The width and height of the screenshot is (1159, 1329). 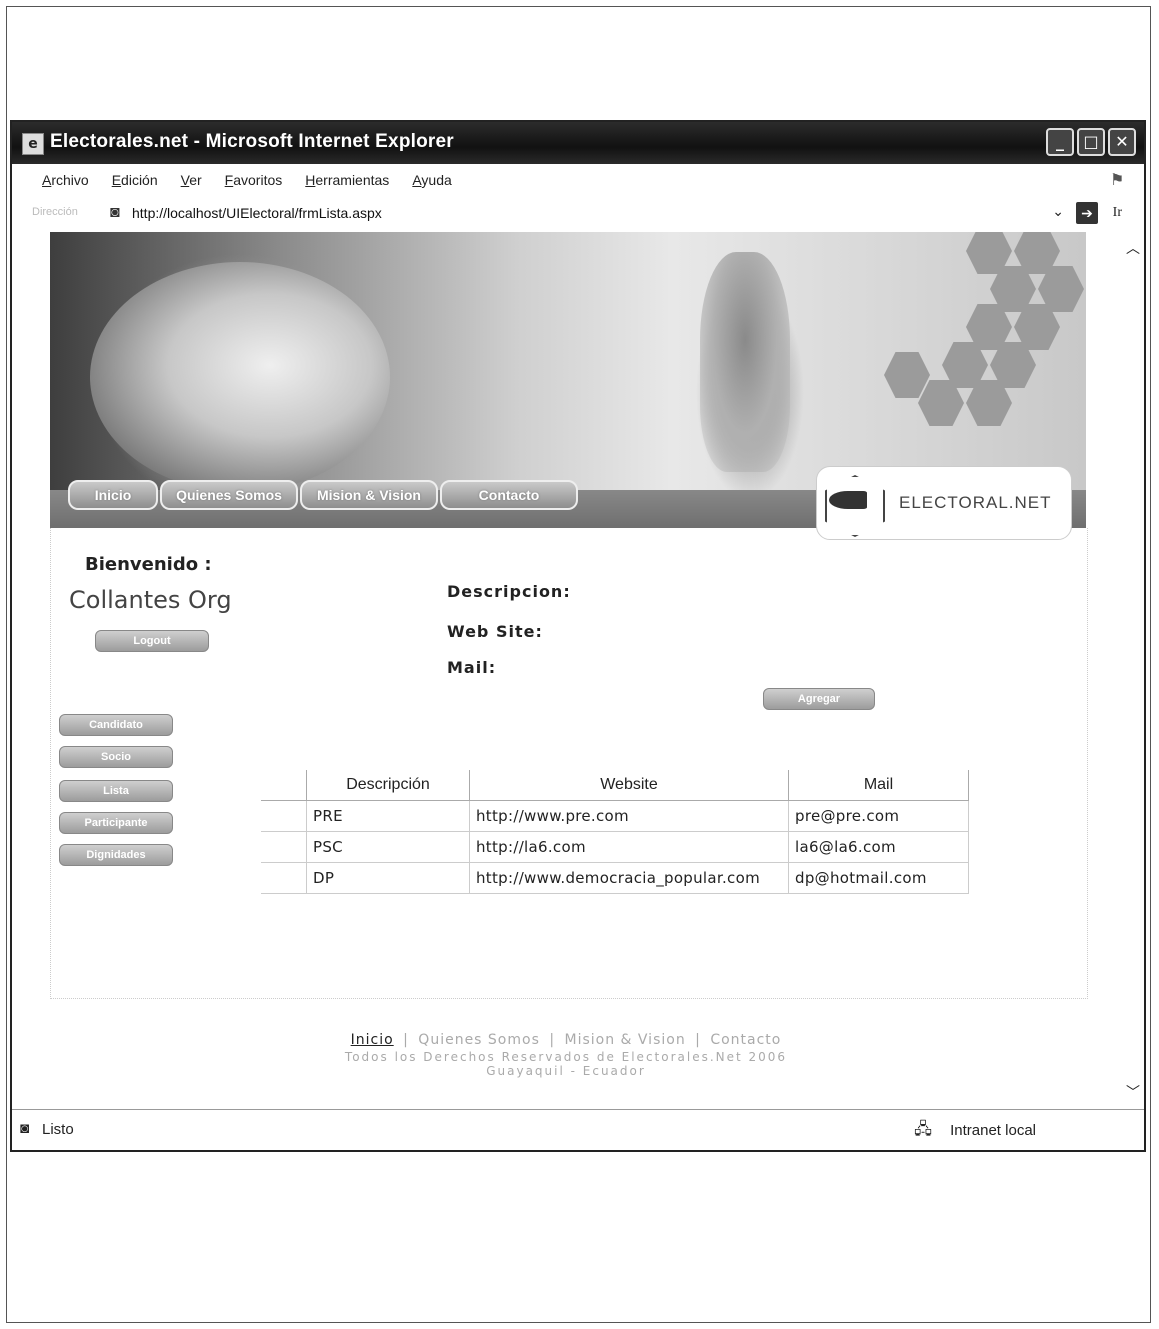 I want to click on column-header-website: Website, so click(x=629, y=785).